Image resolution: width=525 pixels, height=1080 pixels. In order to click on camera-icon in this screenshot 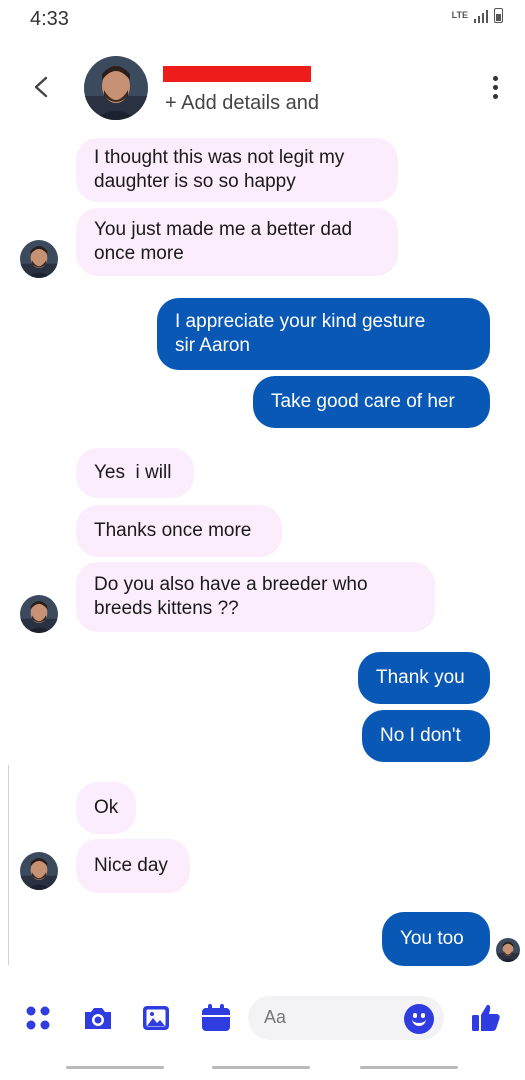, I will do `click(98, 1018)`.